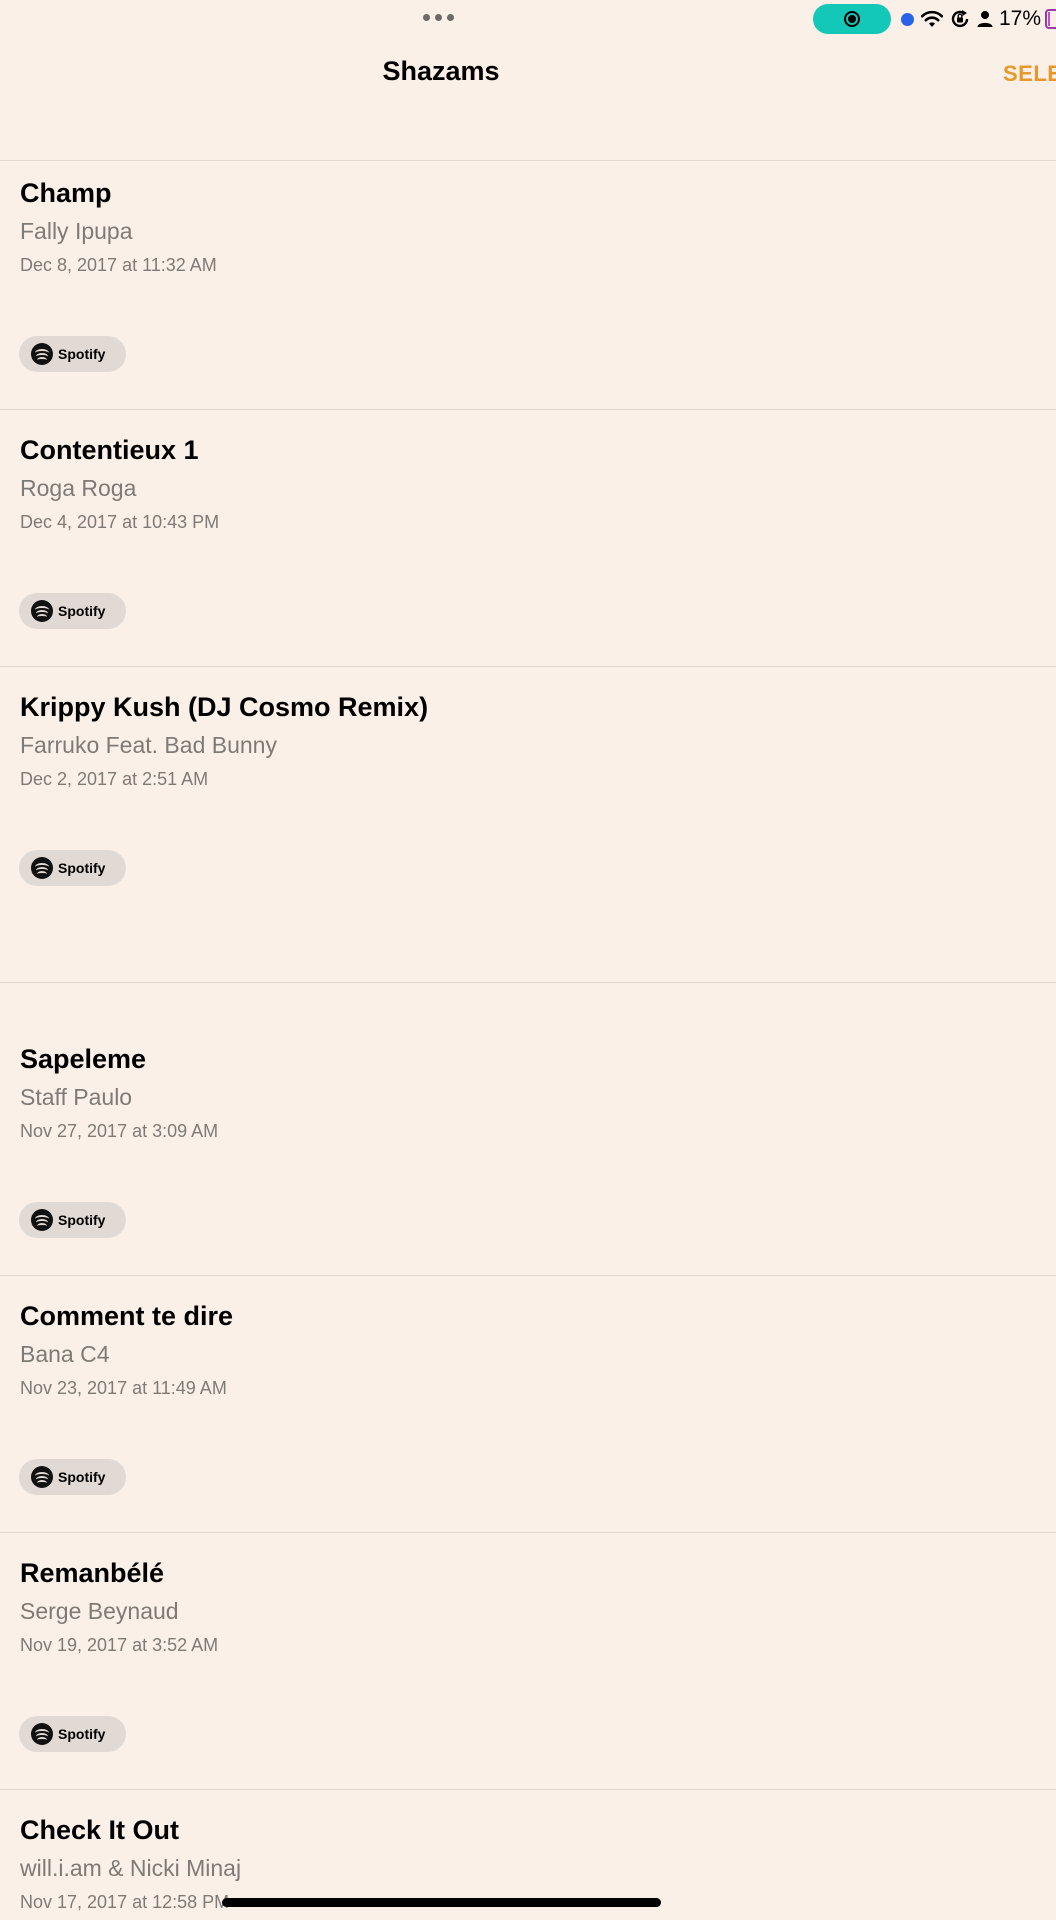  I want to click on track-title: Check It Out, so click(100, 1830).